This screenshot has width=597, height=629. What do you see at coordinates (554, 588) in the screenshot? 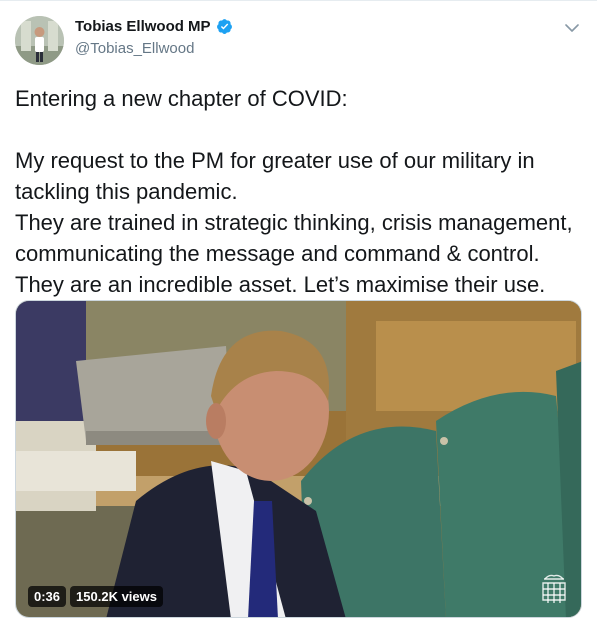
I see `portcullis-logo-icon` at bounding box center [554, 588].